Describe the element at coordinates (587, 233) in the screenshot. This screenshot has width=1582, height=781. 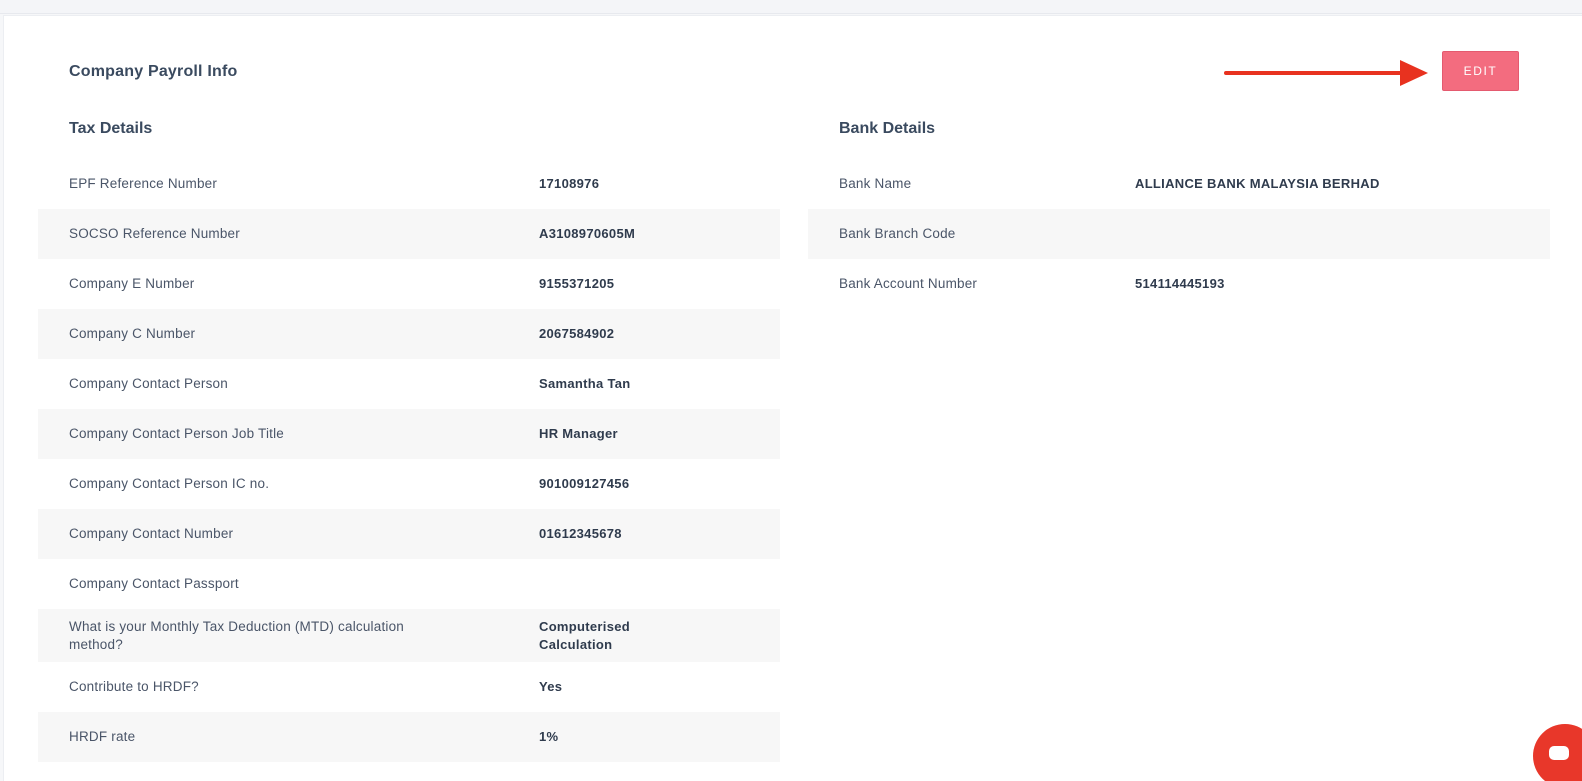
I see `row-value: A3108970605M` at that location.